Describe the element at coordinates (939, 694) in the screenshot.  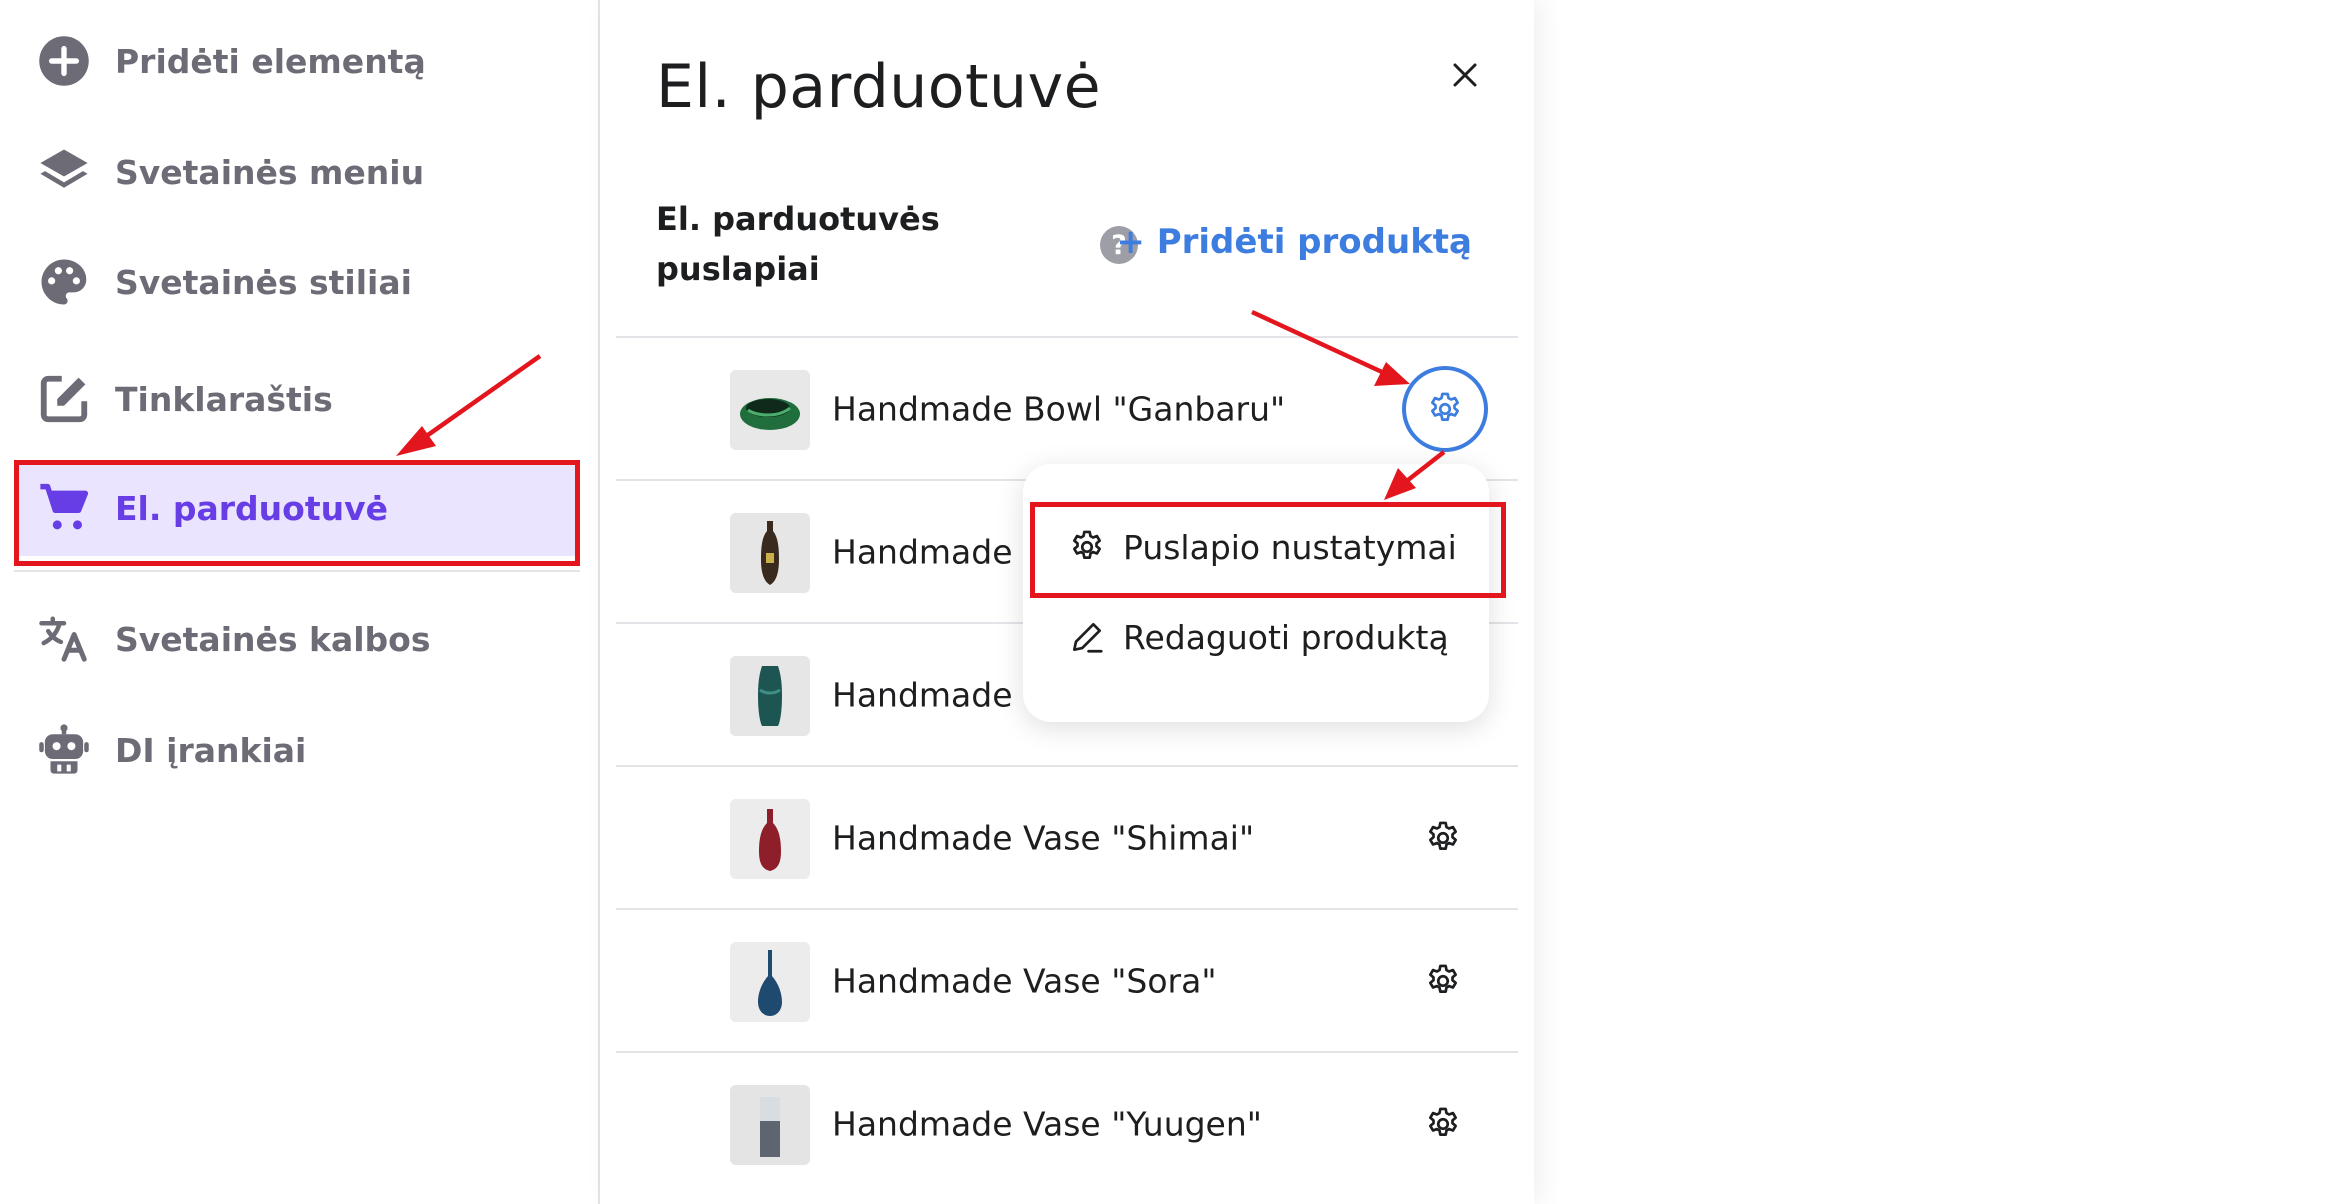
I see `product-name: Handmade V` at that location.